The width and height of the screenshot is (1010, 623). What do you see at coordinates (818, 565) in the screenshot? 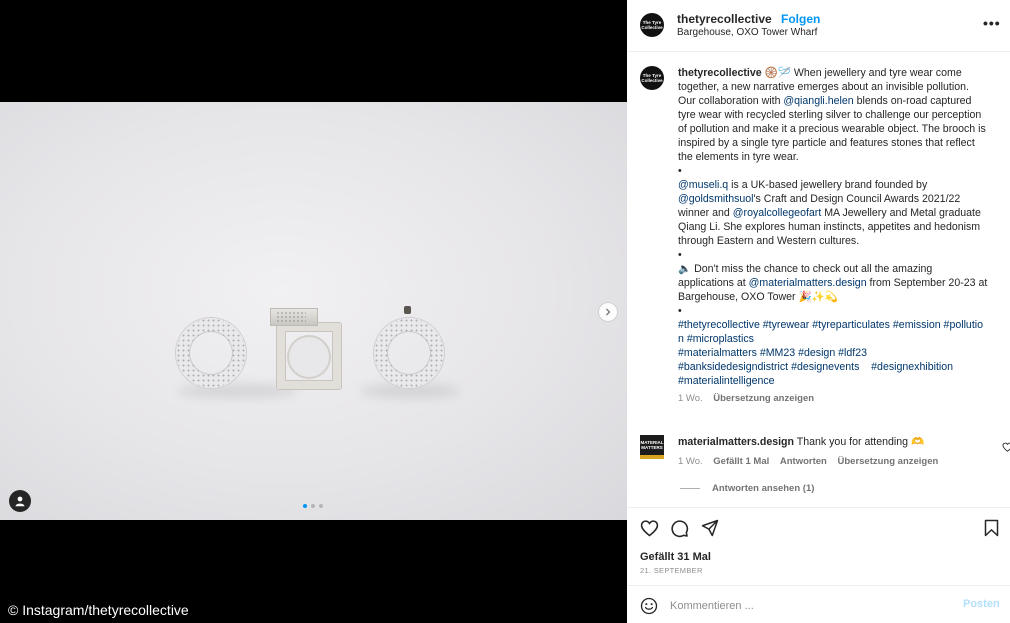
I see `post-actions: Gefällt 31 Mal 21. SEPTEMBER Posten` at bounding box center [818, 565].